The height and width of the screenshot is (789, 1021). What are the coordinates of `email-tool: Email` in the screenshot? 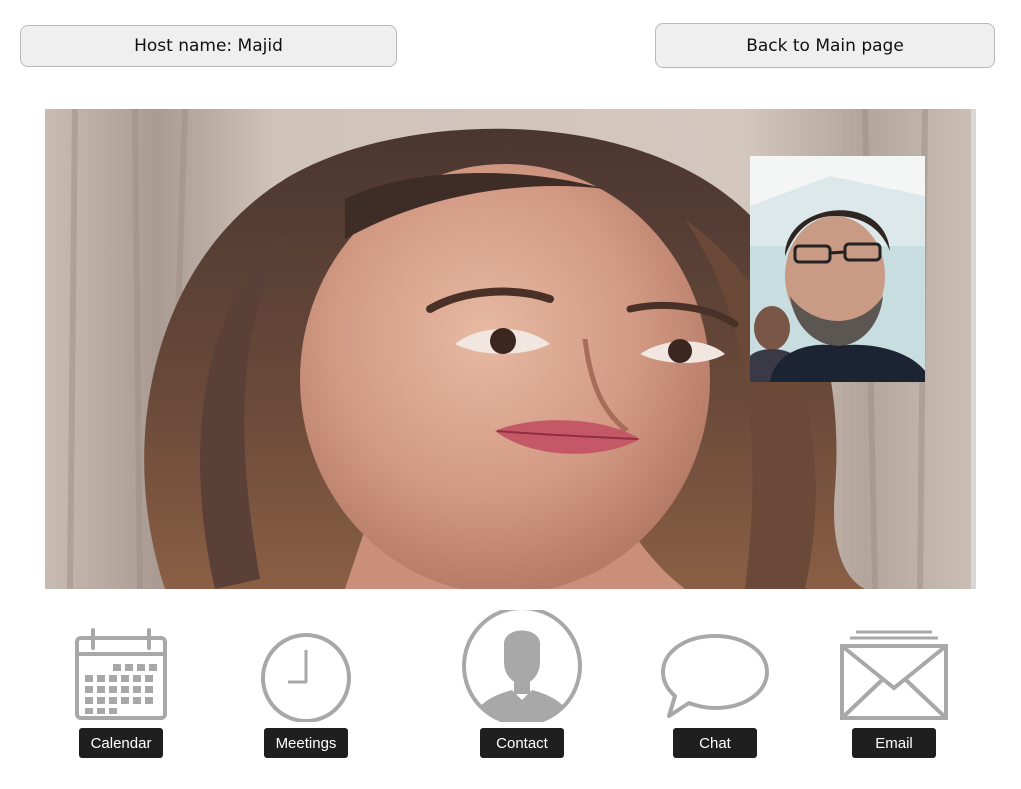 It's located at (894, 687).